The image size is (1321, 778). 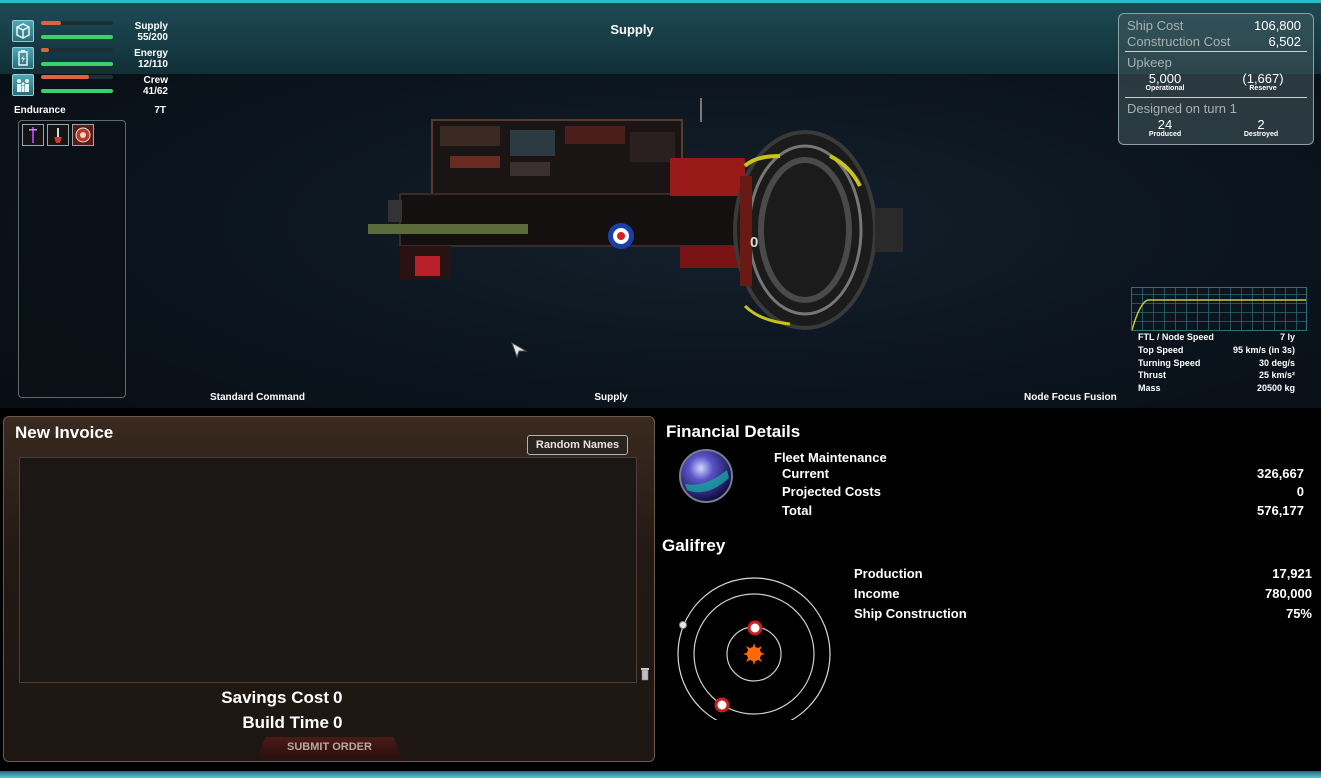 I want to click on bottom-border, so click(x=660, y=774).